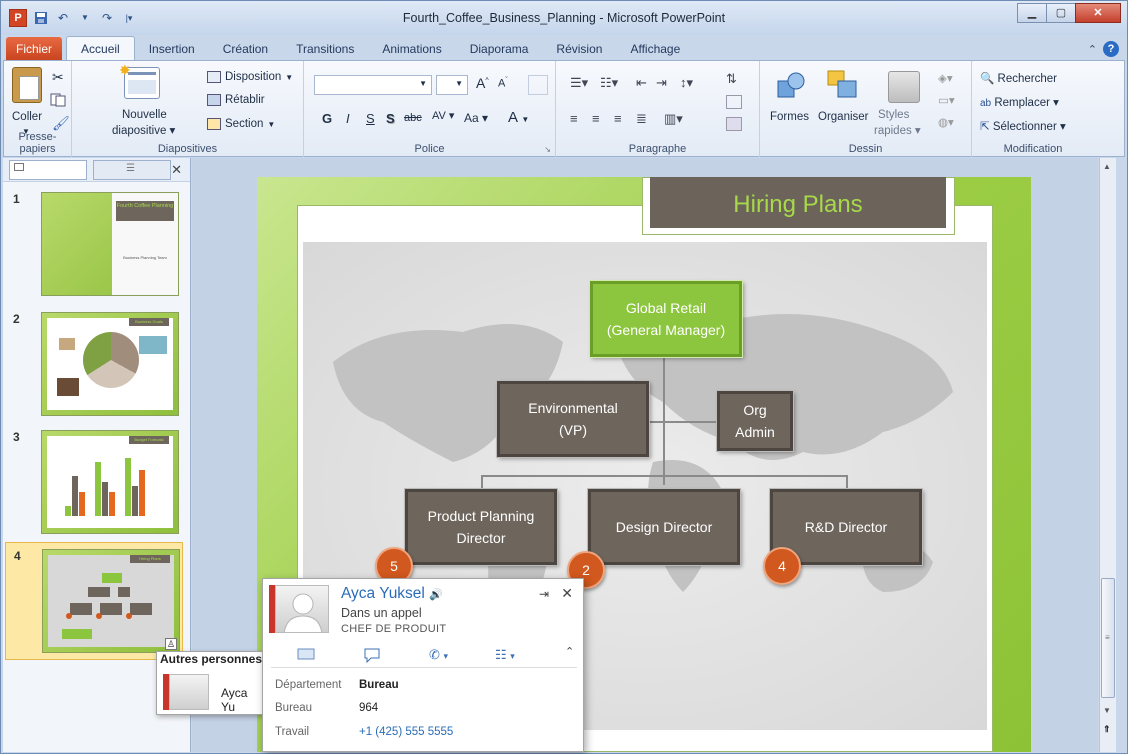 The image size is (1128, 754). What do you see at coordinates (1018, 78) in the screenshot?
I see `find-button: 🔍 Rechercher` at bounding box center [1018, 78].